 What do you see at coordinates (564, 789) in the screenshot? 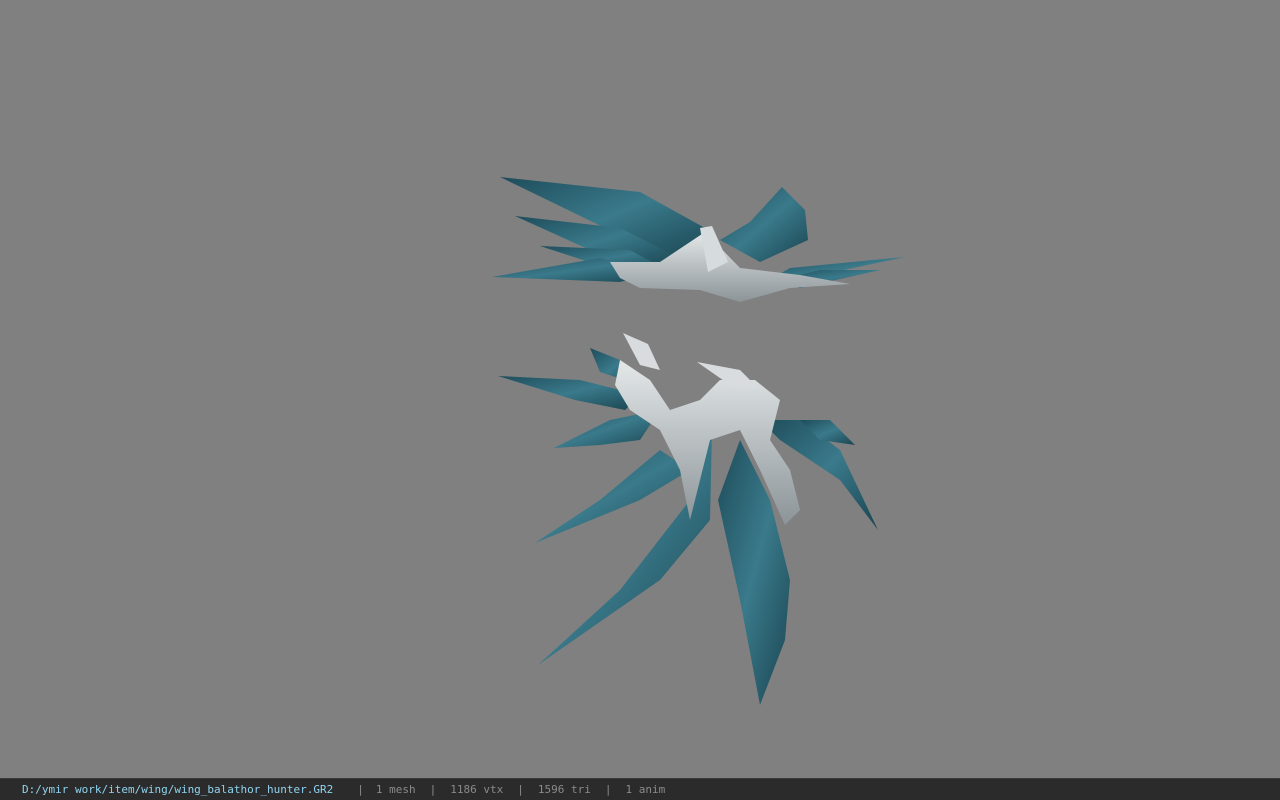
I see `triangle-count: 1596 tri` at bounding box center [564, 789].